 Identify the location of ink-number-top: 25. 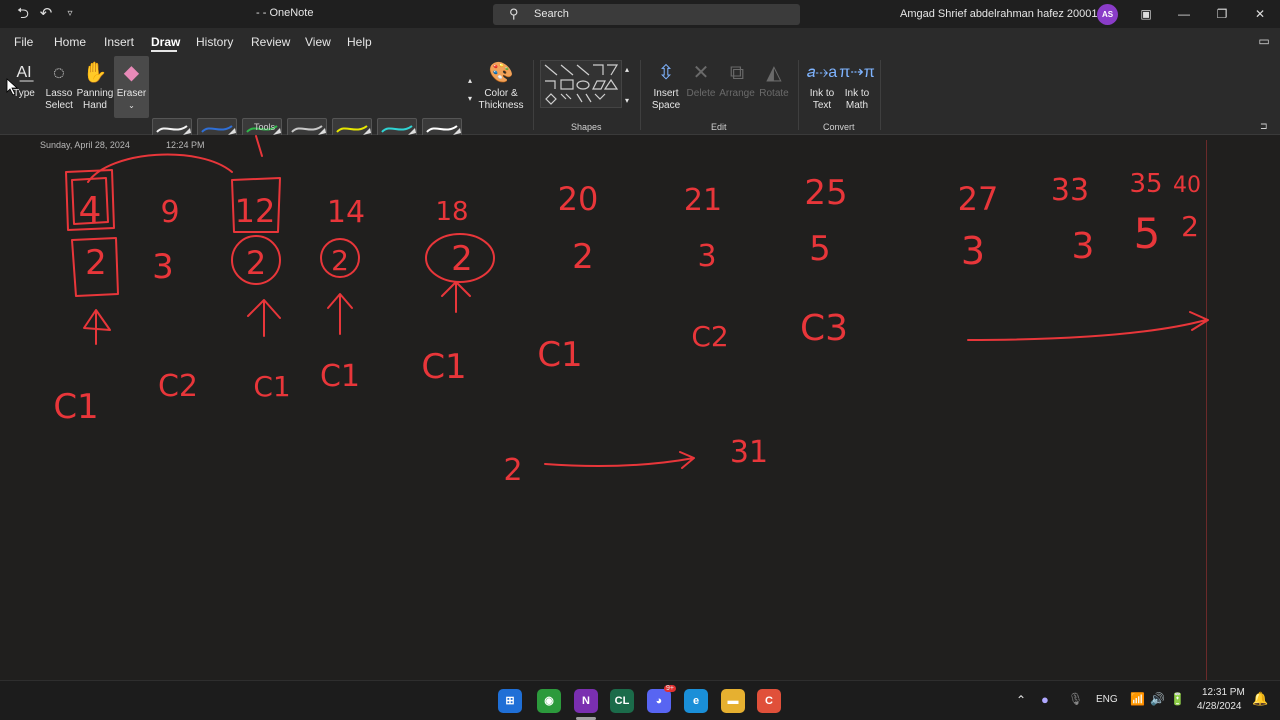
(825, 193).